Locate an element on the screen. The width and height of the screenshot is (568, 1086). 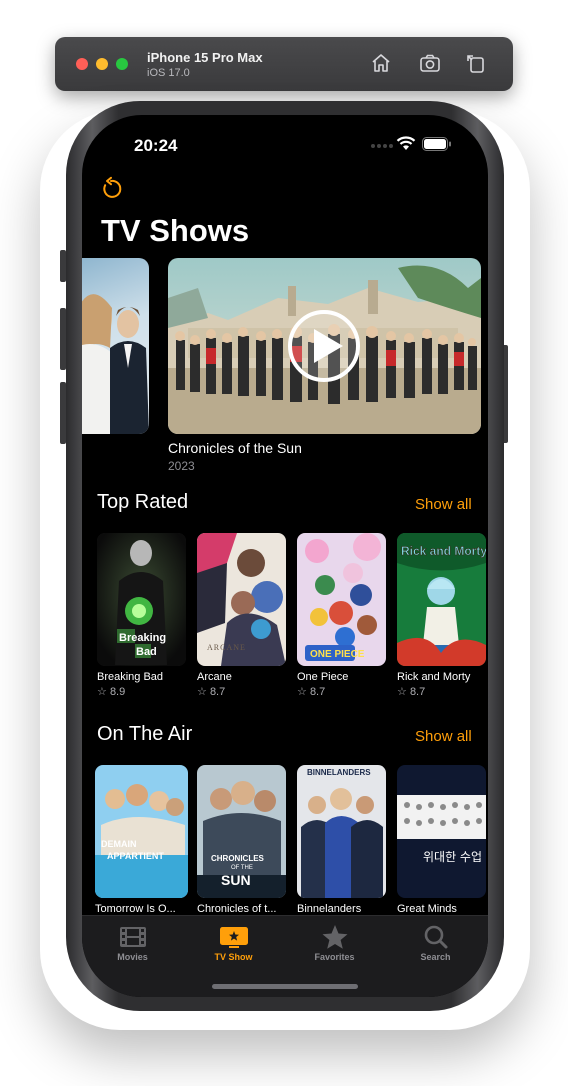
tab-label: Movies is located at coordinates (132, 957).